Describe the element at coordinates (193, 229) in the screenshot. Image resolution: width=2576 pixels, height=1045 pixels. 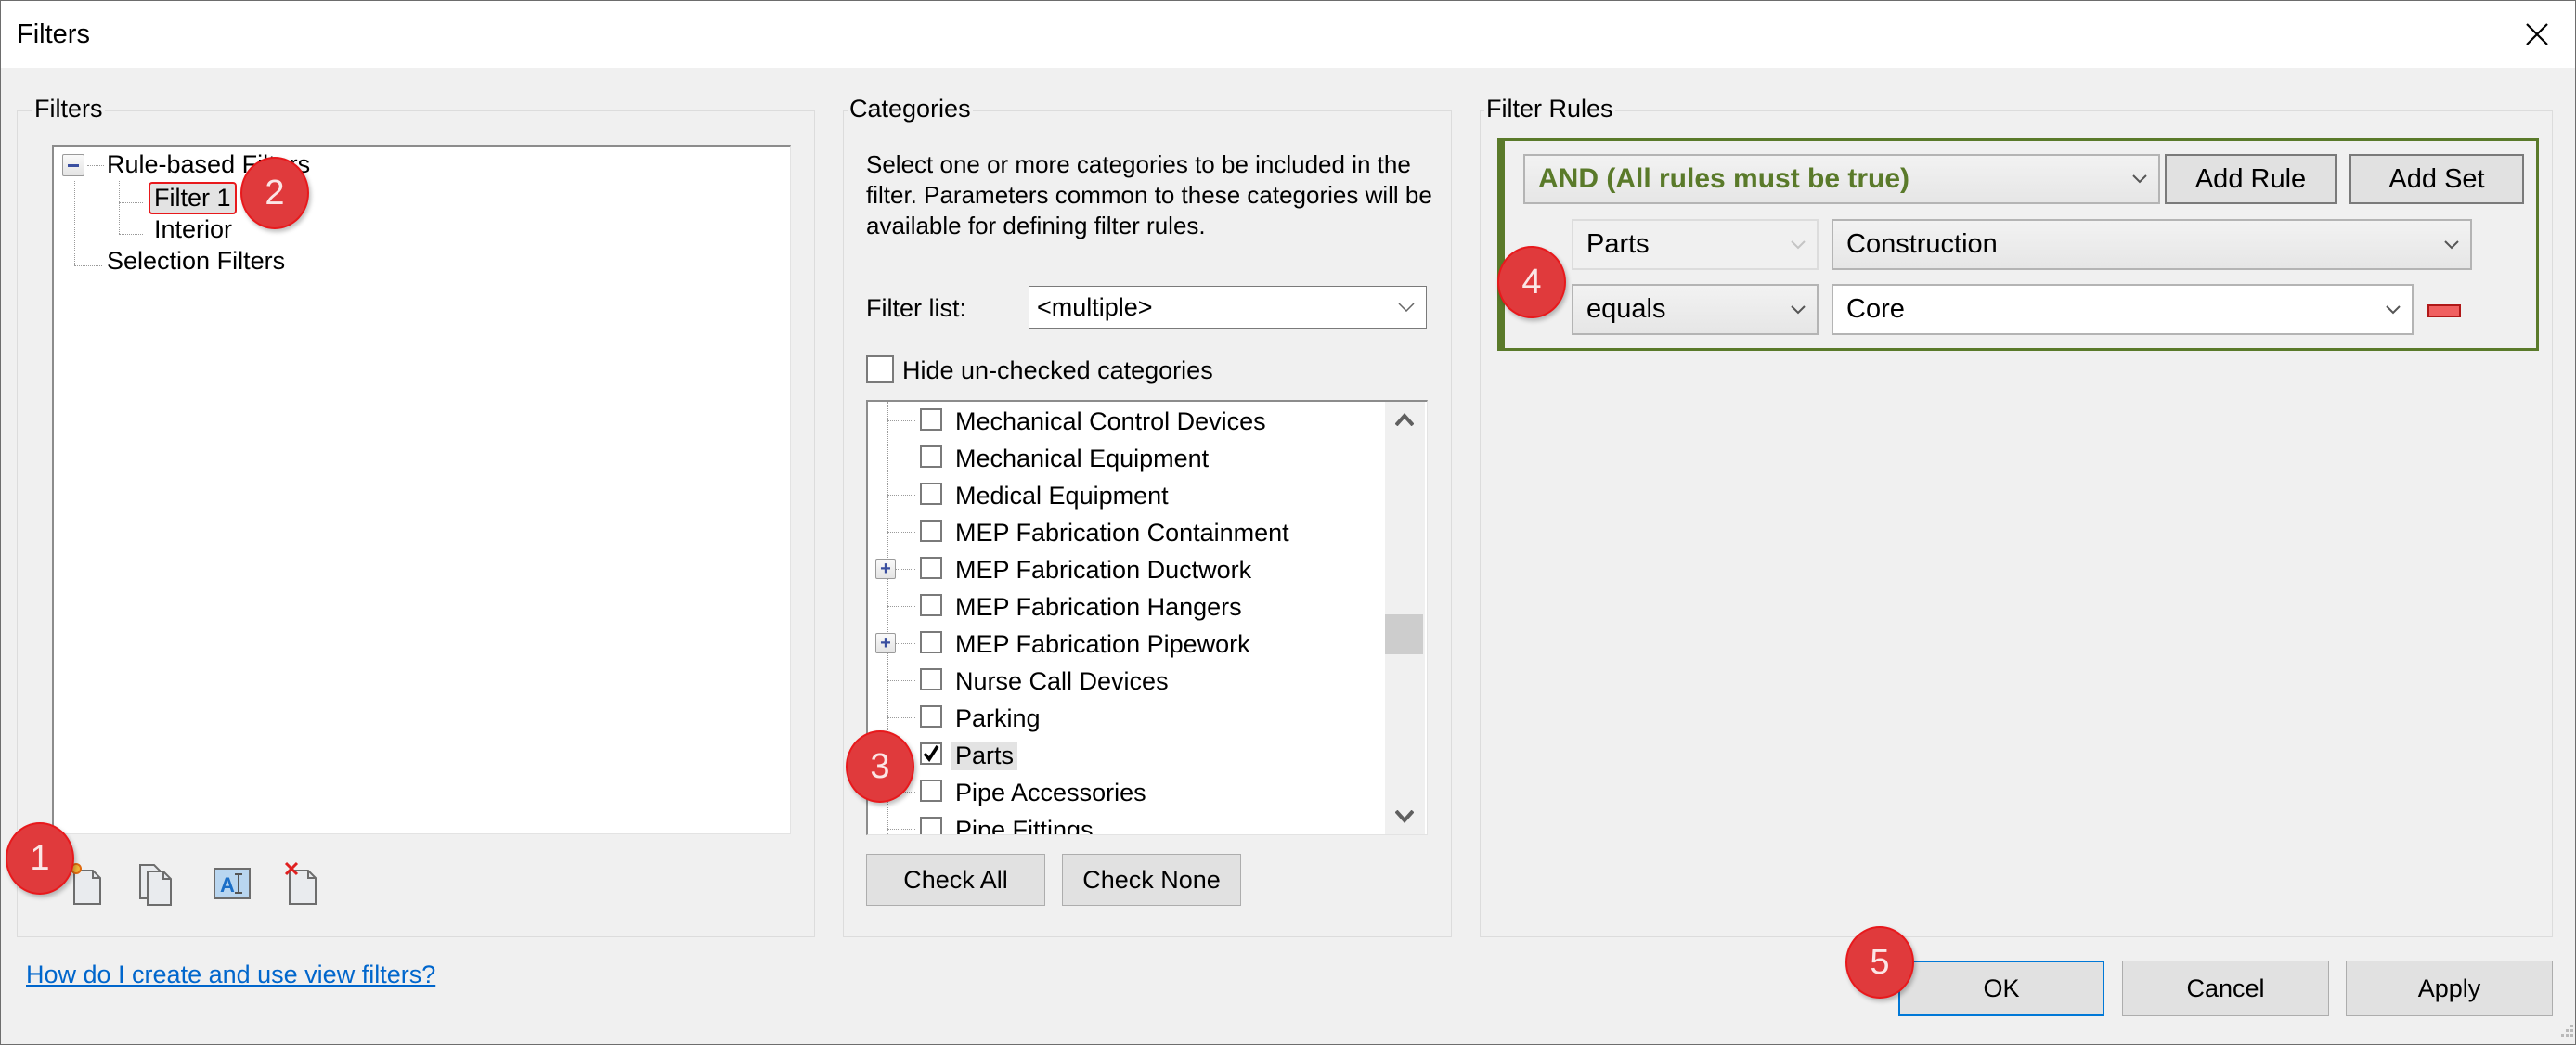
I see `tree-node-interior: Interior` at that location.